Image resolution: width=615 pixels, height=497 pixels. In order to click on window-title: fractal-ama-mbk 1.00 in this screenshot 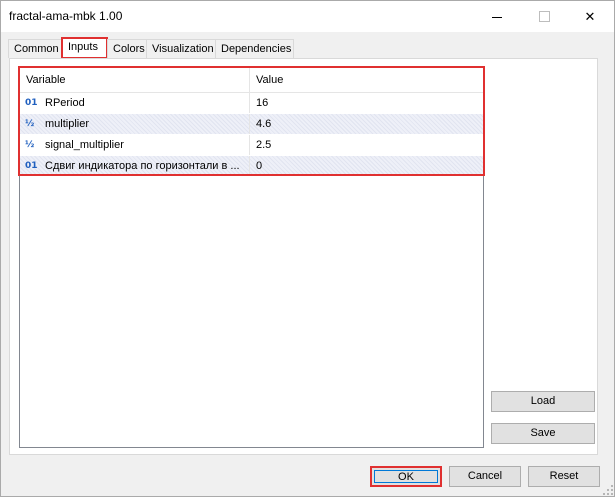, I will do `click(66, 16)`.